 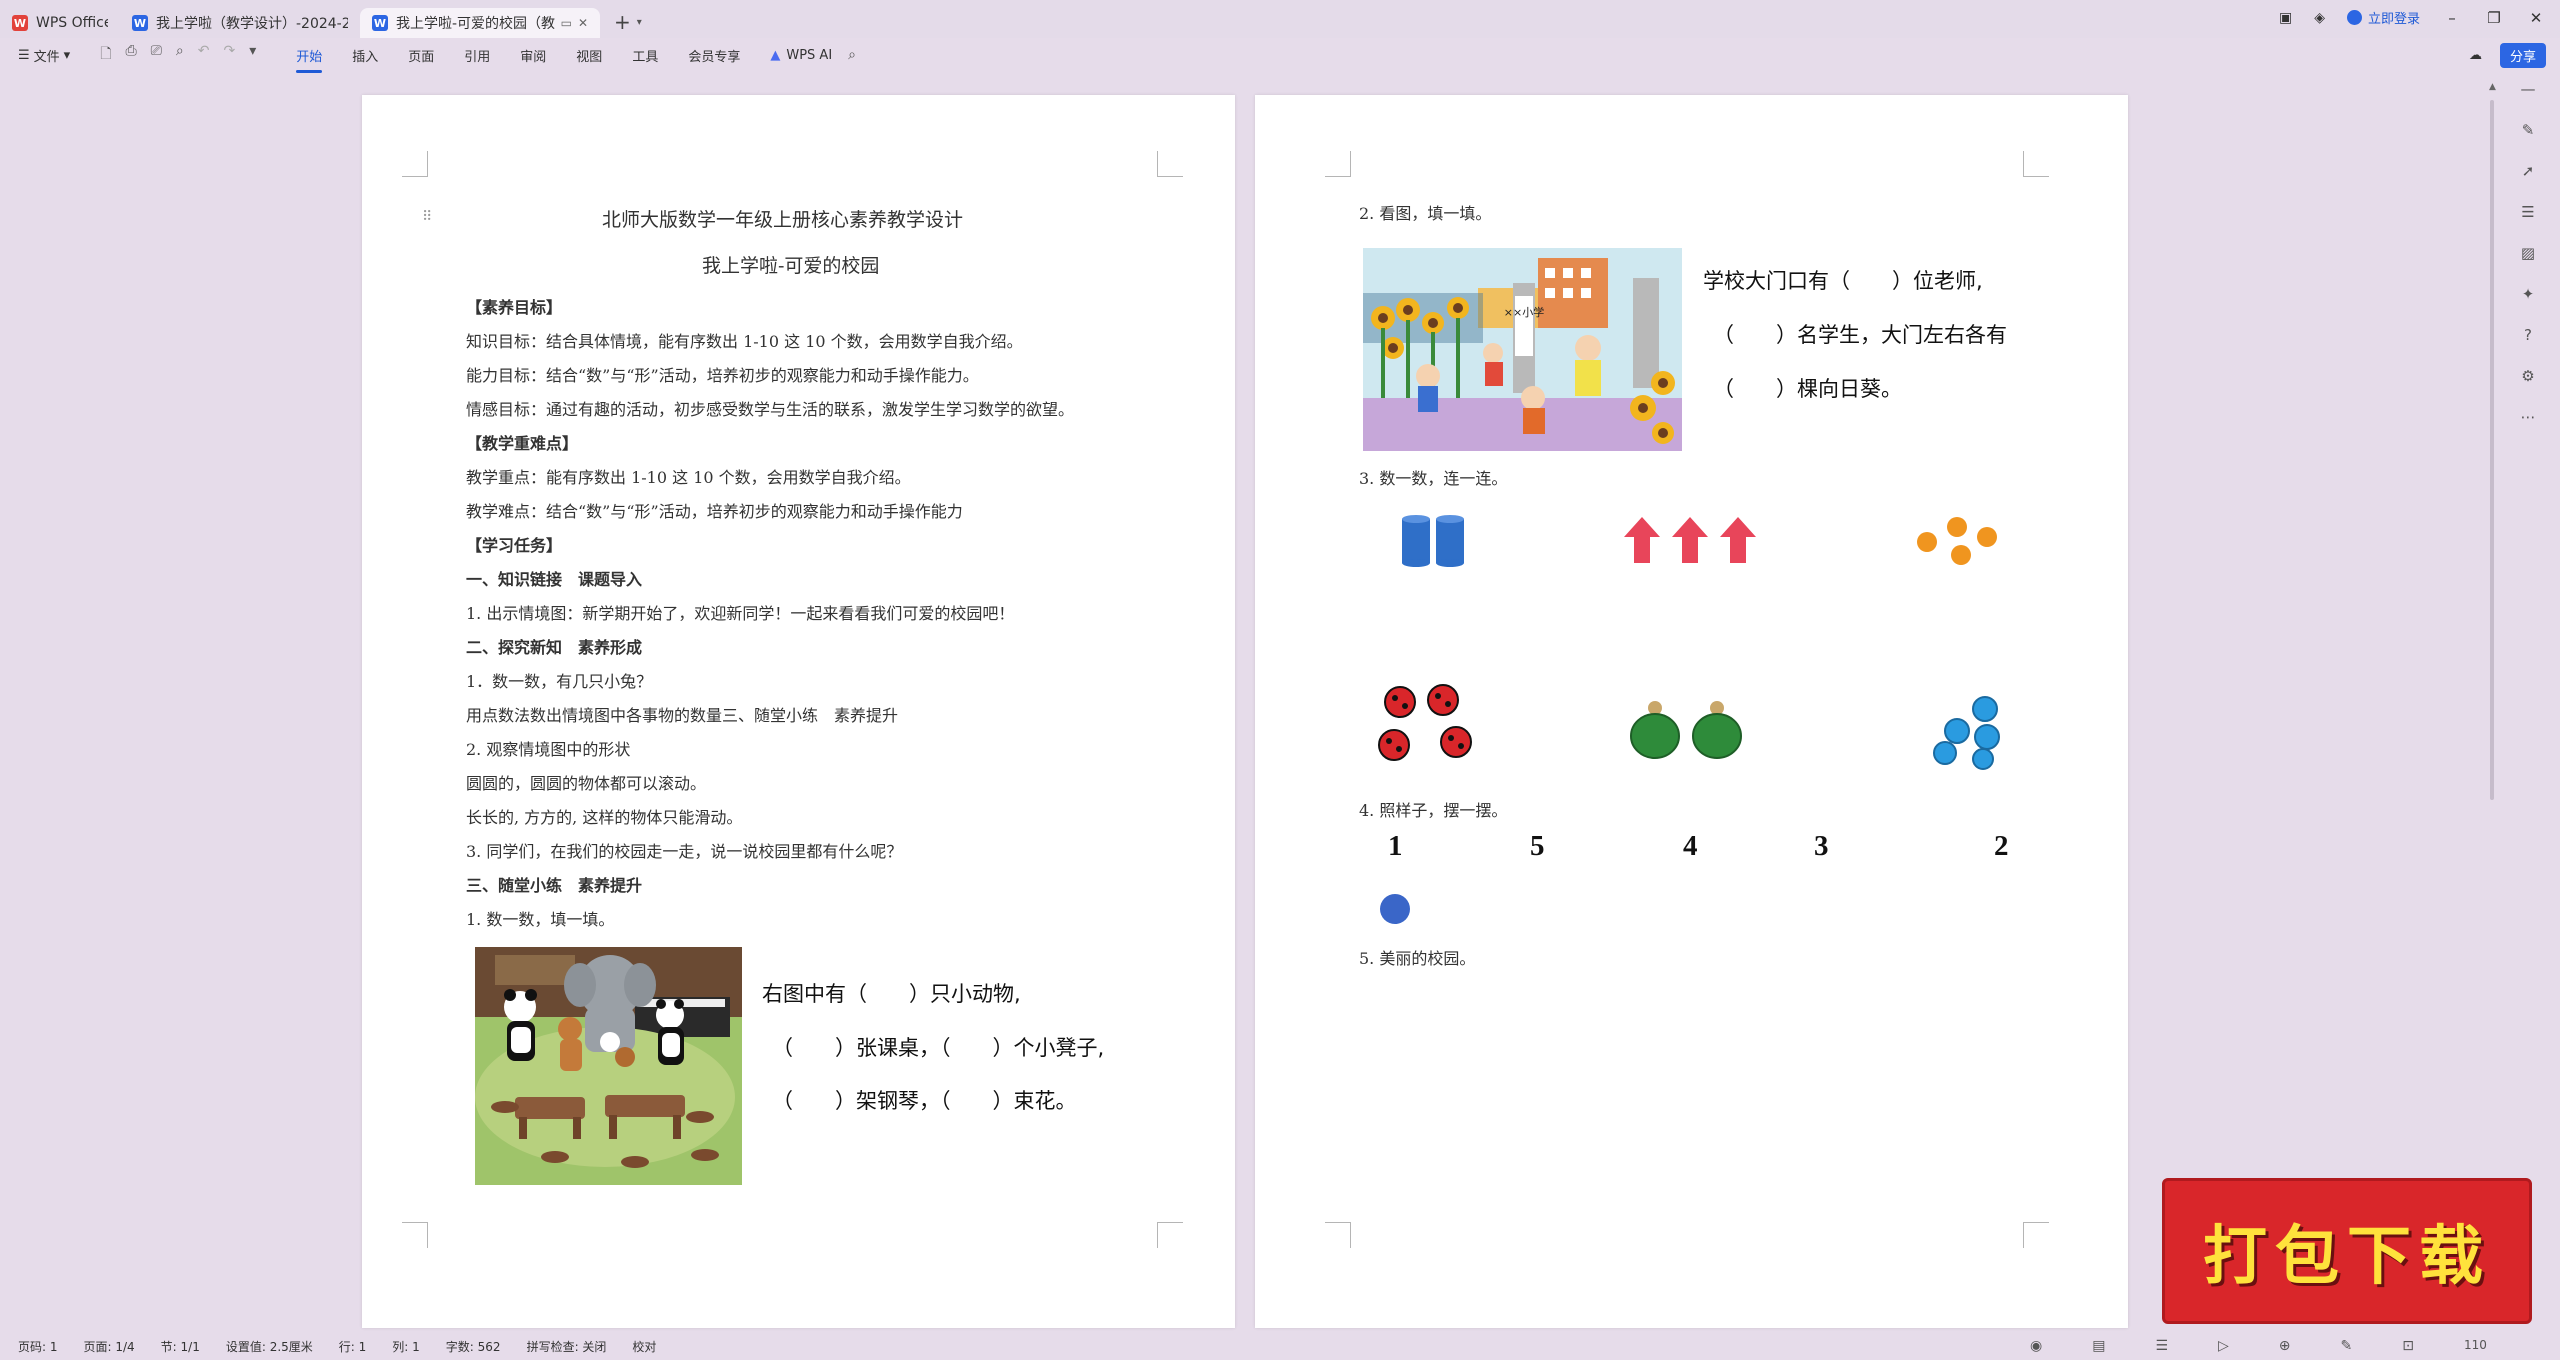 What do you see at coordinates (2347, 1346) in the screenshot?
I see `pen-mode-icon: ✎` at bounding box center [2347, 1346].